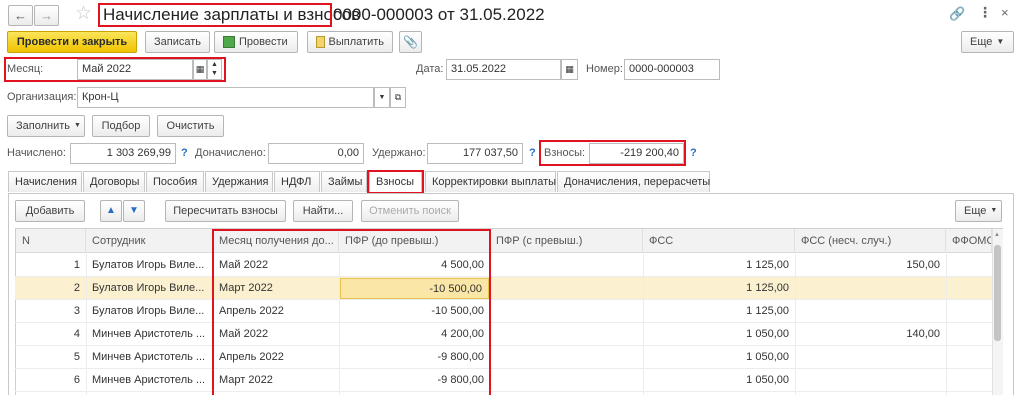 This screenshot has width=1024, height=395. I want to click on calendar-icon: ▦, so click(200, 69).